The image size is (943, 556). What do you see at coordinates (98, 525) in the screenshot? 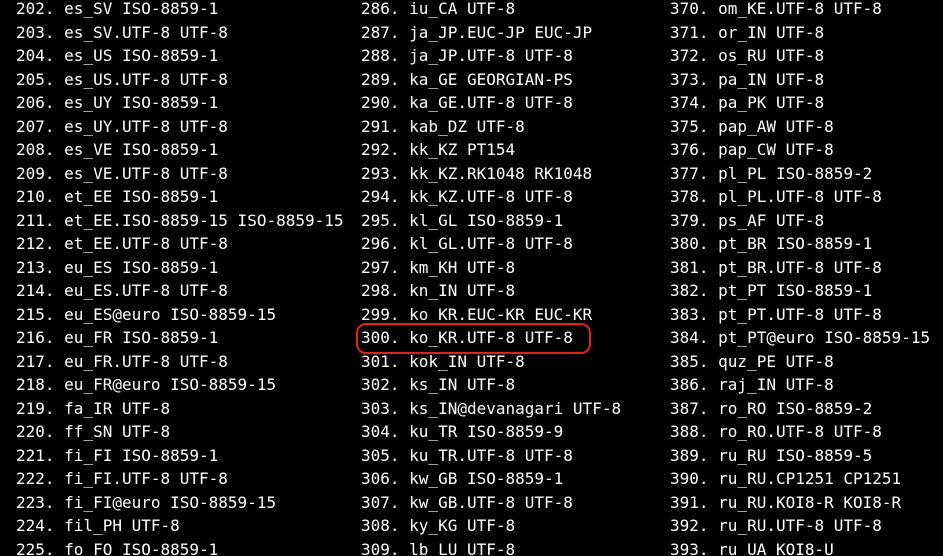
I see `locale-line: 224. fil_PH UTF-8` at bounding box center [98, 525].